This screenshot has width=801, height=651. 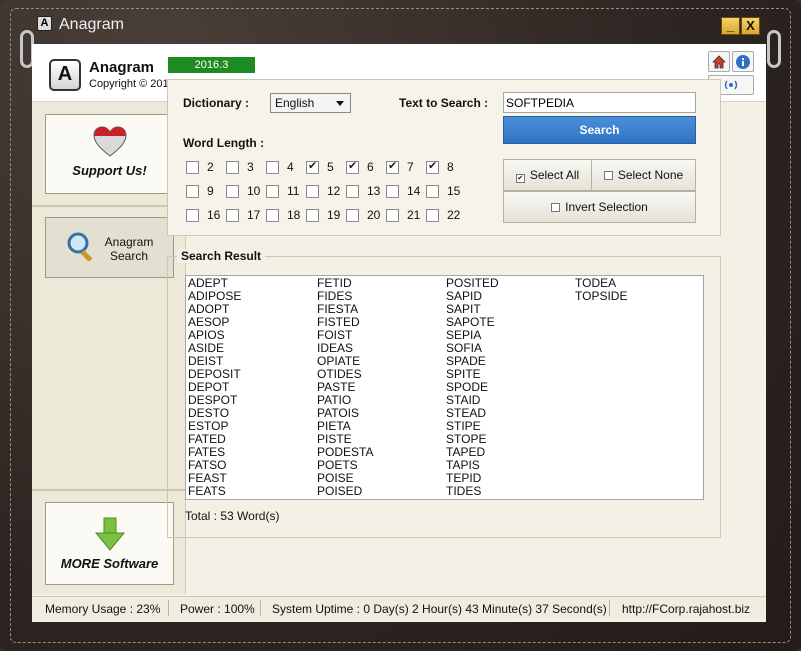 I want to click on word-length-label: Word Length :, so click(x=224, y=143).